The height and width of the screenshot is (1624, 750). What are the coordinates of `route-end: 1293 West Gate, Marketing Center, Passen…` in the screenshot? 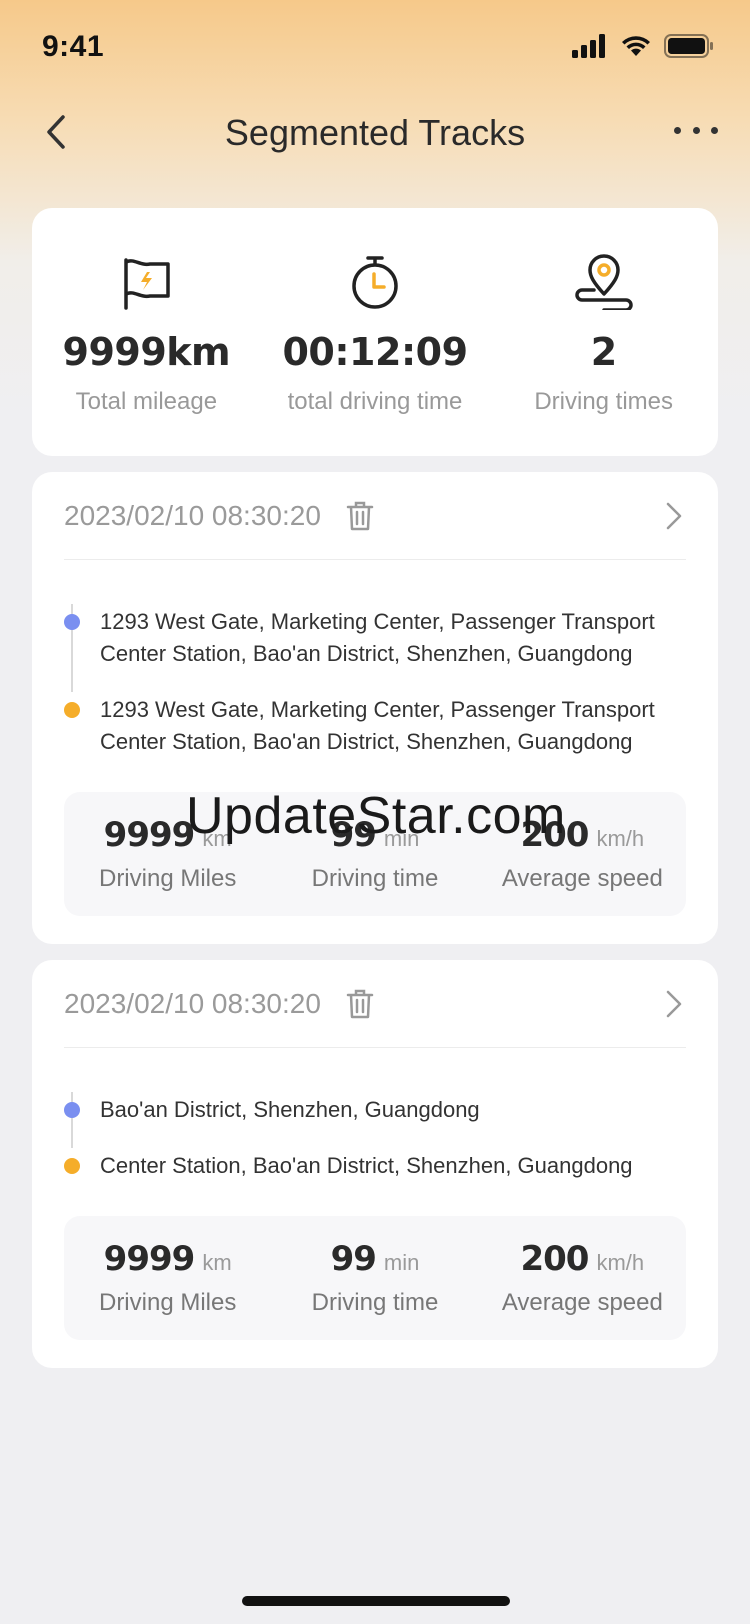 It's located at (375, 726).